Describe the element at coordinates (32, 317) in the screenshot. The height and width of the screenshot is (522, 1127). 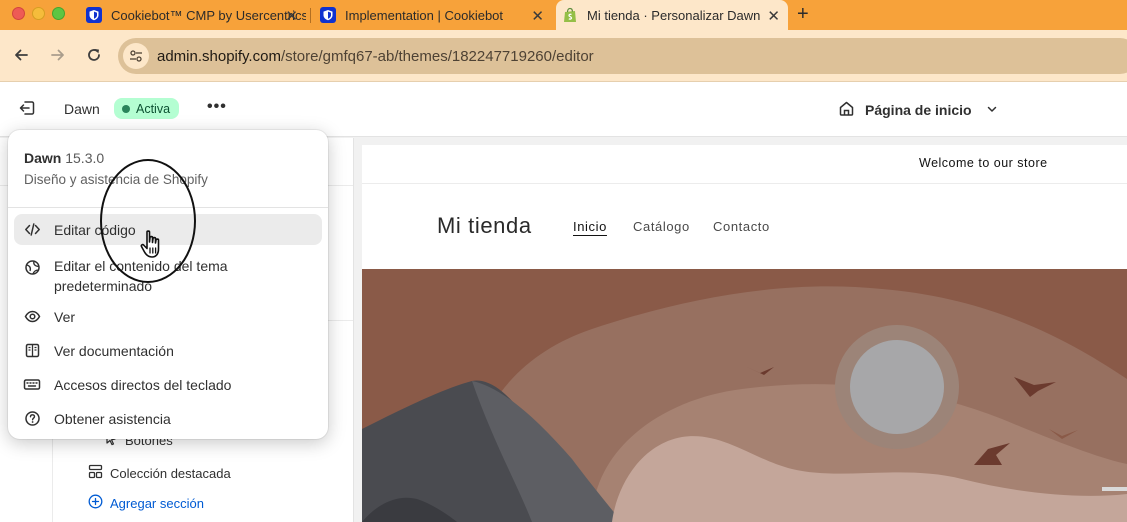
I see `eye-icon` at that location.